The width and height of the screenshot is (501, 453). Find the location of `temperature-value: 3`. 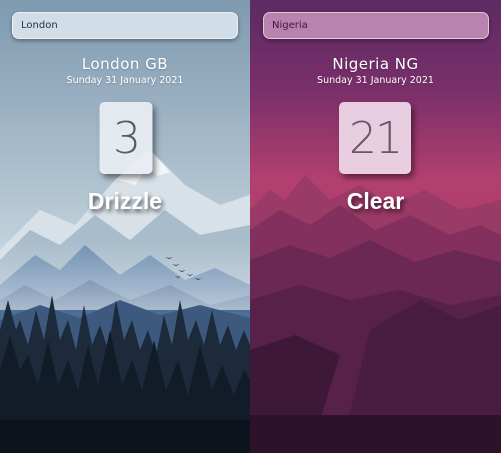

temperature-value: 3 is located at coordinates (127, 138).